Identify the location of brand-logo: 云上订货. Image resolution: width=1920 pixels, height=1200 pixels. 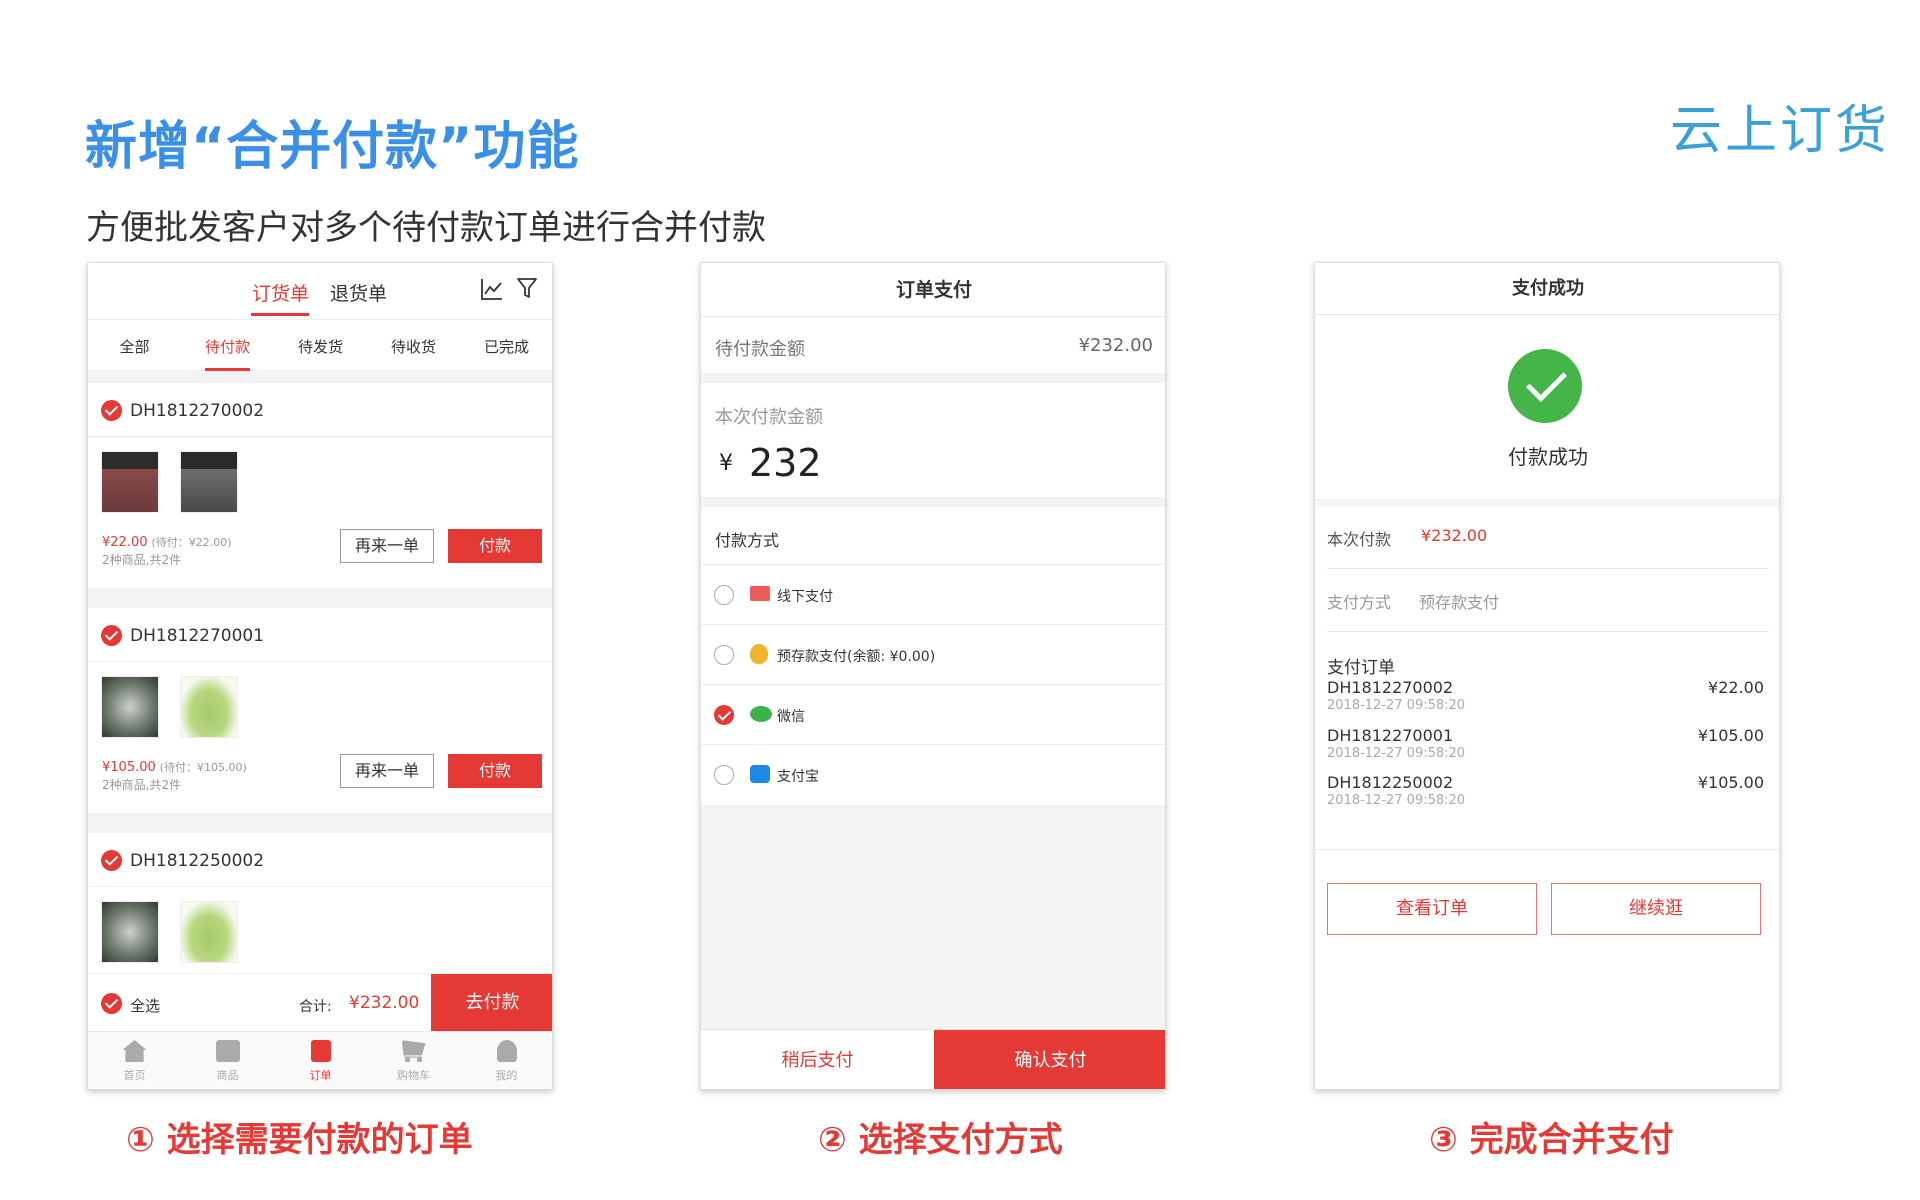
(1780, 131).